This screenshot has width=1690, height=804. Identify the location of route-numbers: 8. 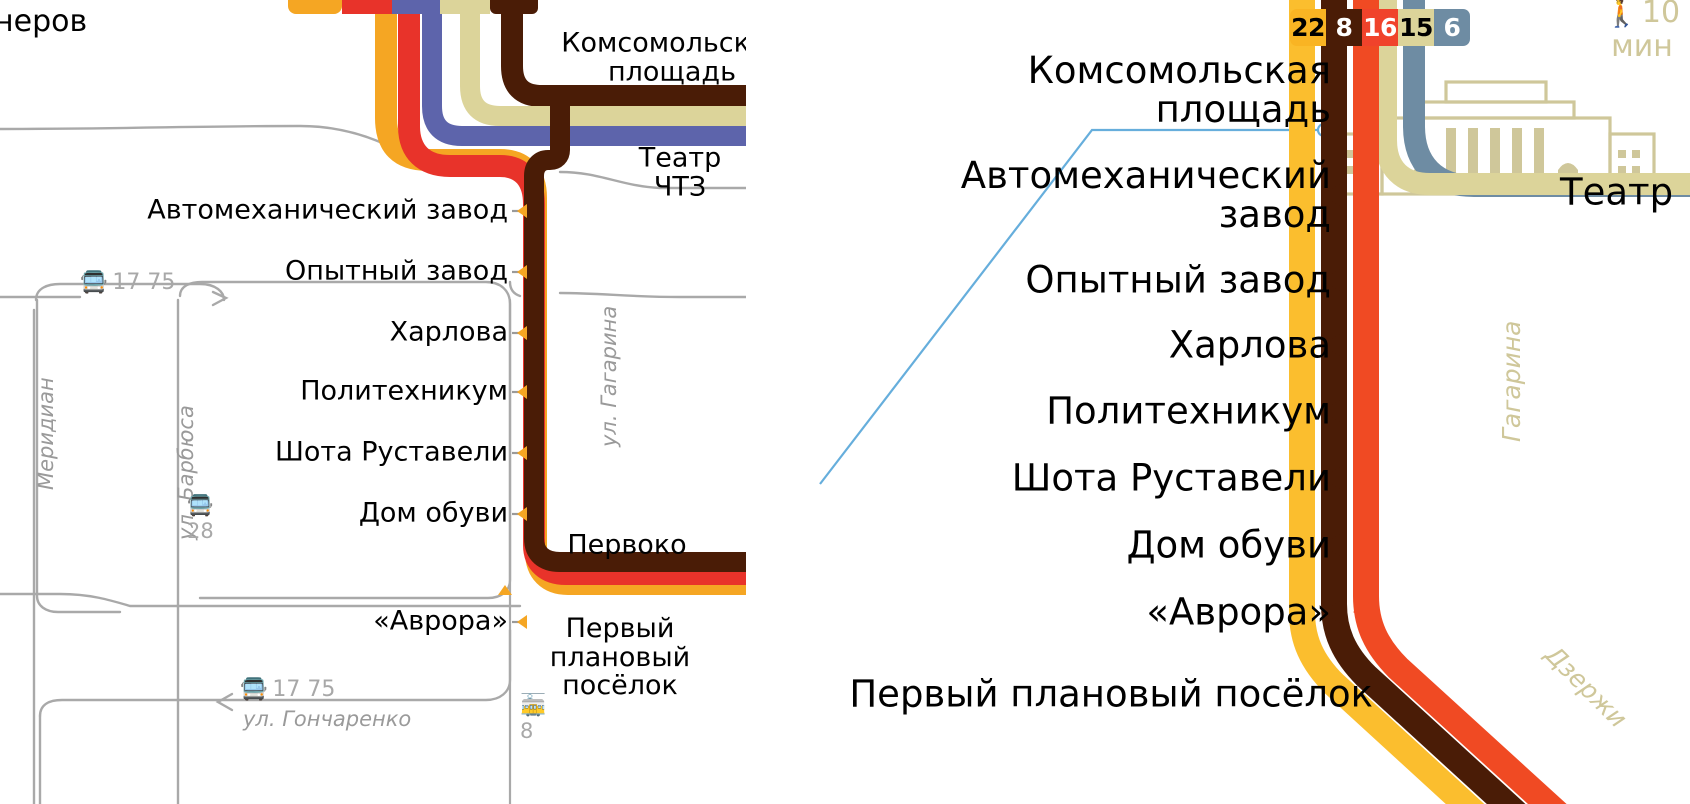
(527, 731).